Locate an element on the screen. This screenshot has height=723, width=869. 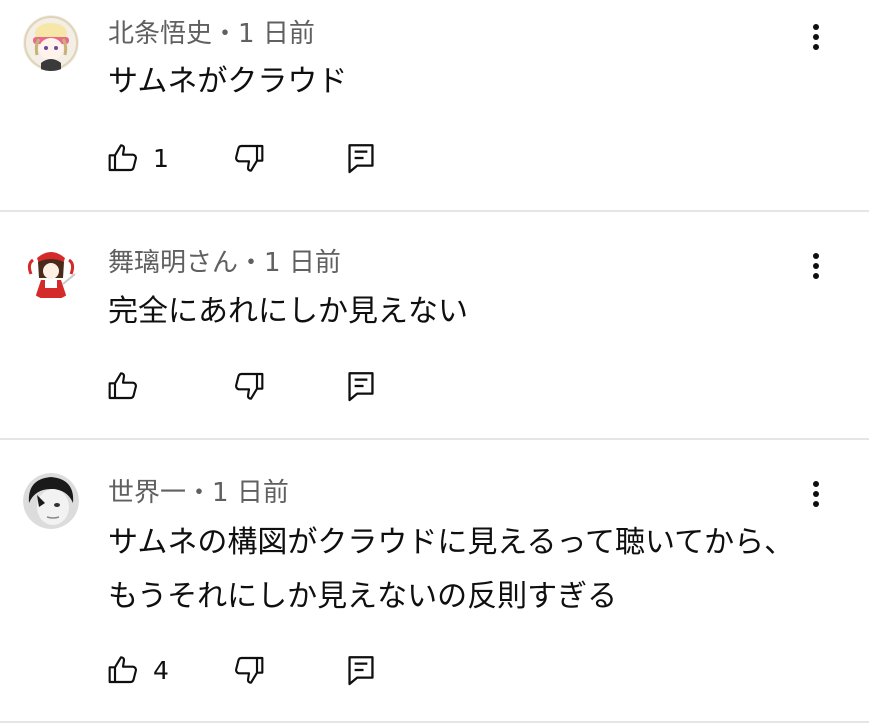
like-button: 1 is located at coordinates (138, 158).